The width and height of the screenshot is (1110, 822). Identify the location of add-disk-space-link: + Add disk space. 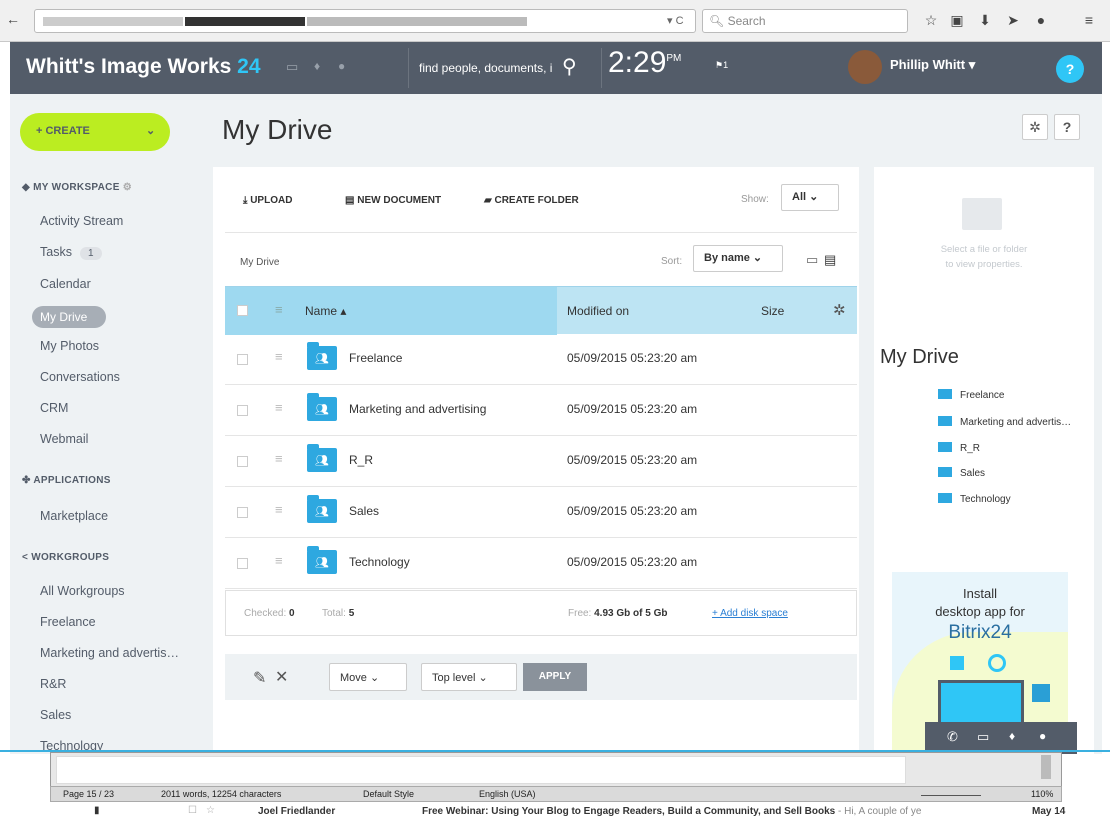
(750, 613).